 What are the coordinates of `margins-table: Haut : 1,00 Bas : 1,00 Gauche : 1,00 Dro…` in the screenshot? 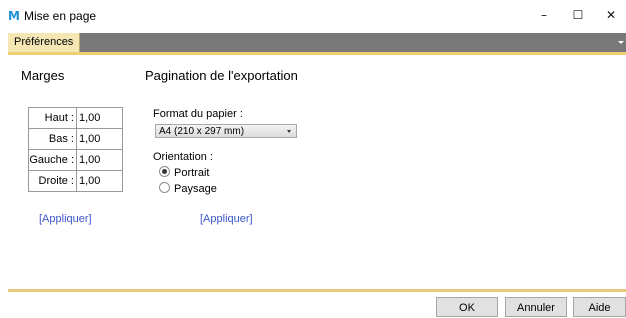 It's located at (75, 149).